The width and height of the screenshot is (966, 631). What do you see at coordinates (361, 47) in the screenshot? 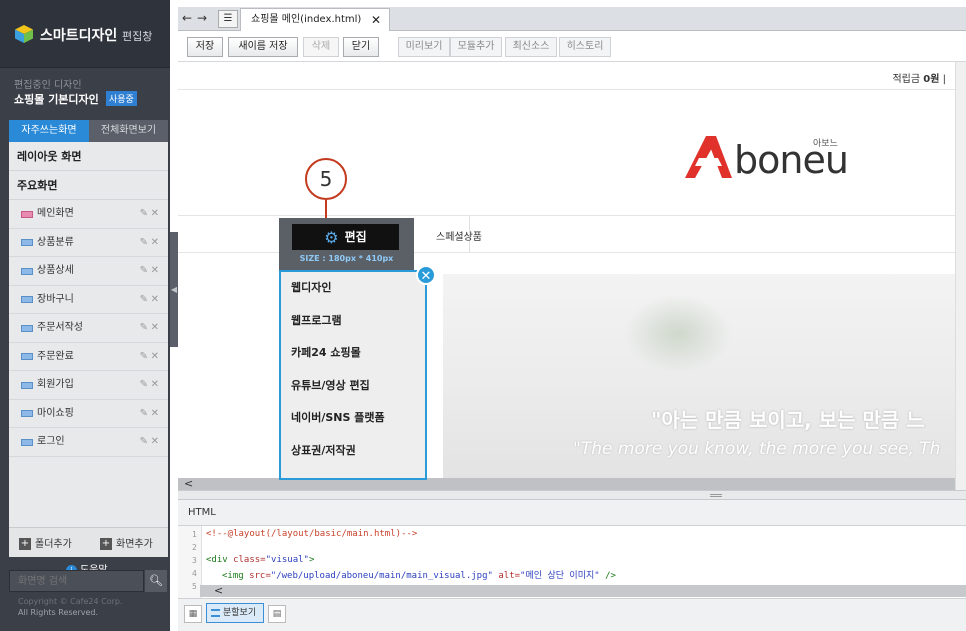
I see `close-button: 닫기` at bounding box center [361, 47].